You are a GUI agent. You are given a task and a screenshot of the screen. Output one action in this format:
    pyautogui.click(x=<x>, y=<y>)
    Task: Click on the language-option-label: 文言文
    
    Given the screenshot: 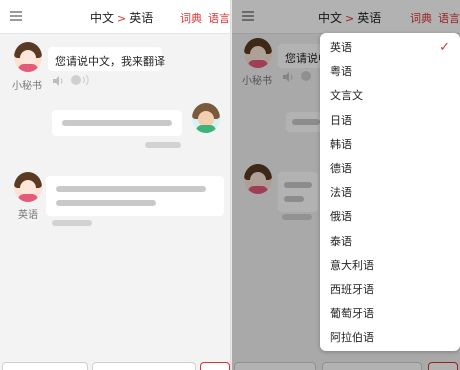 What is the action you would take?
    pyautogui.click(x=346, y=96)
    